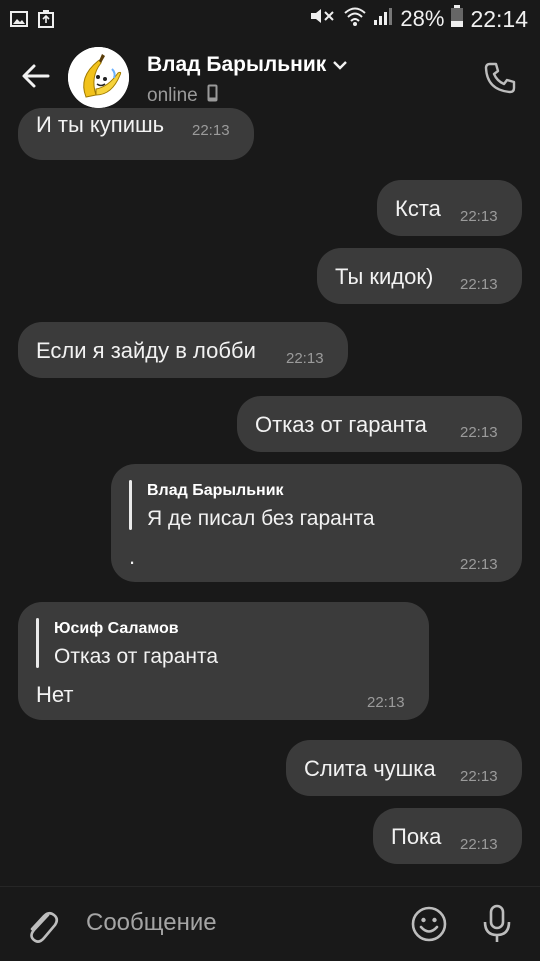 Image resolution: width=540 pixels, height=961 pixels. I want to click on mobile-icon, so click(212, 96).